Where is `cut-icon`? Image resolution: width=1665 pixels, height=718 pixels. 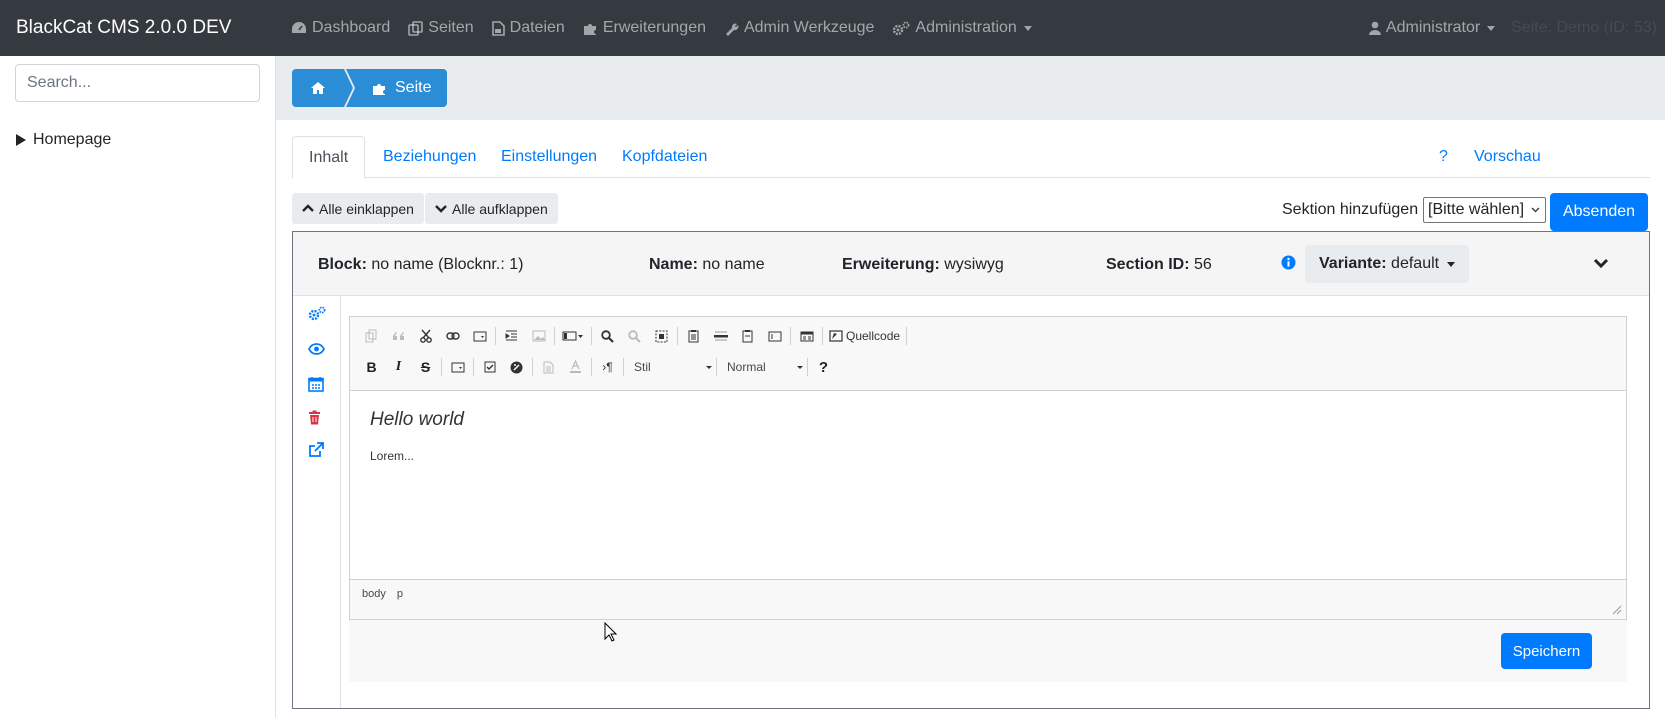 cut-icon is located at coordinates (425, 336).